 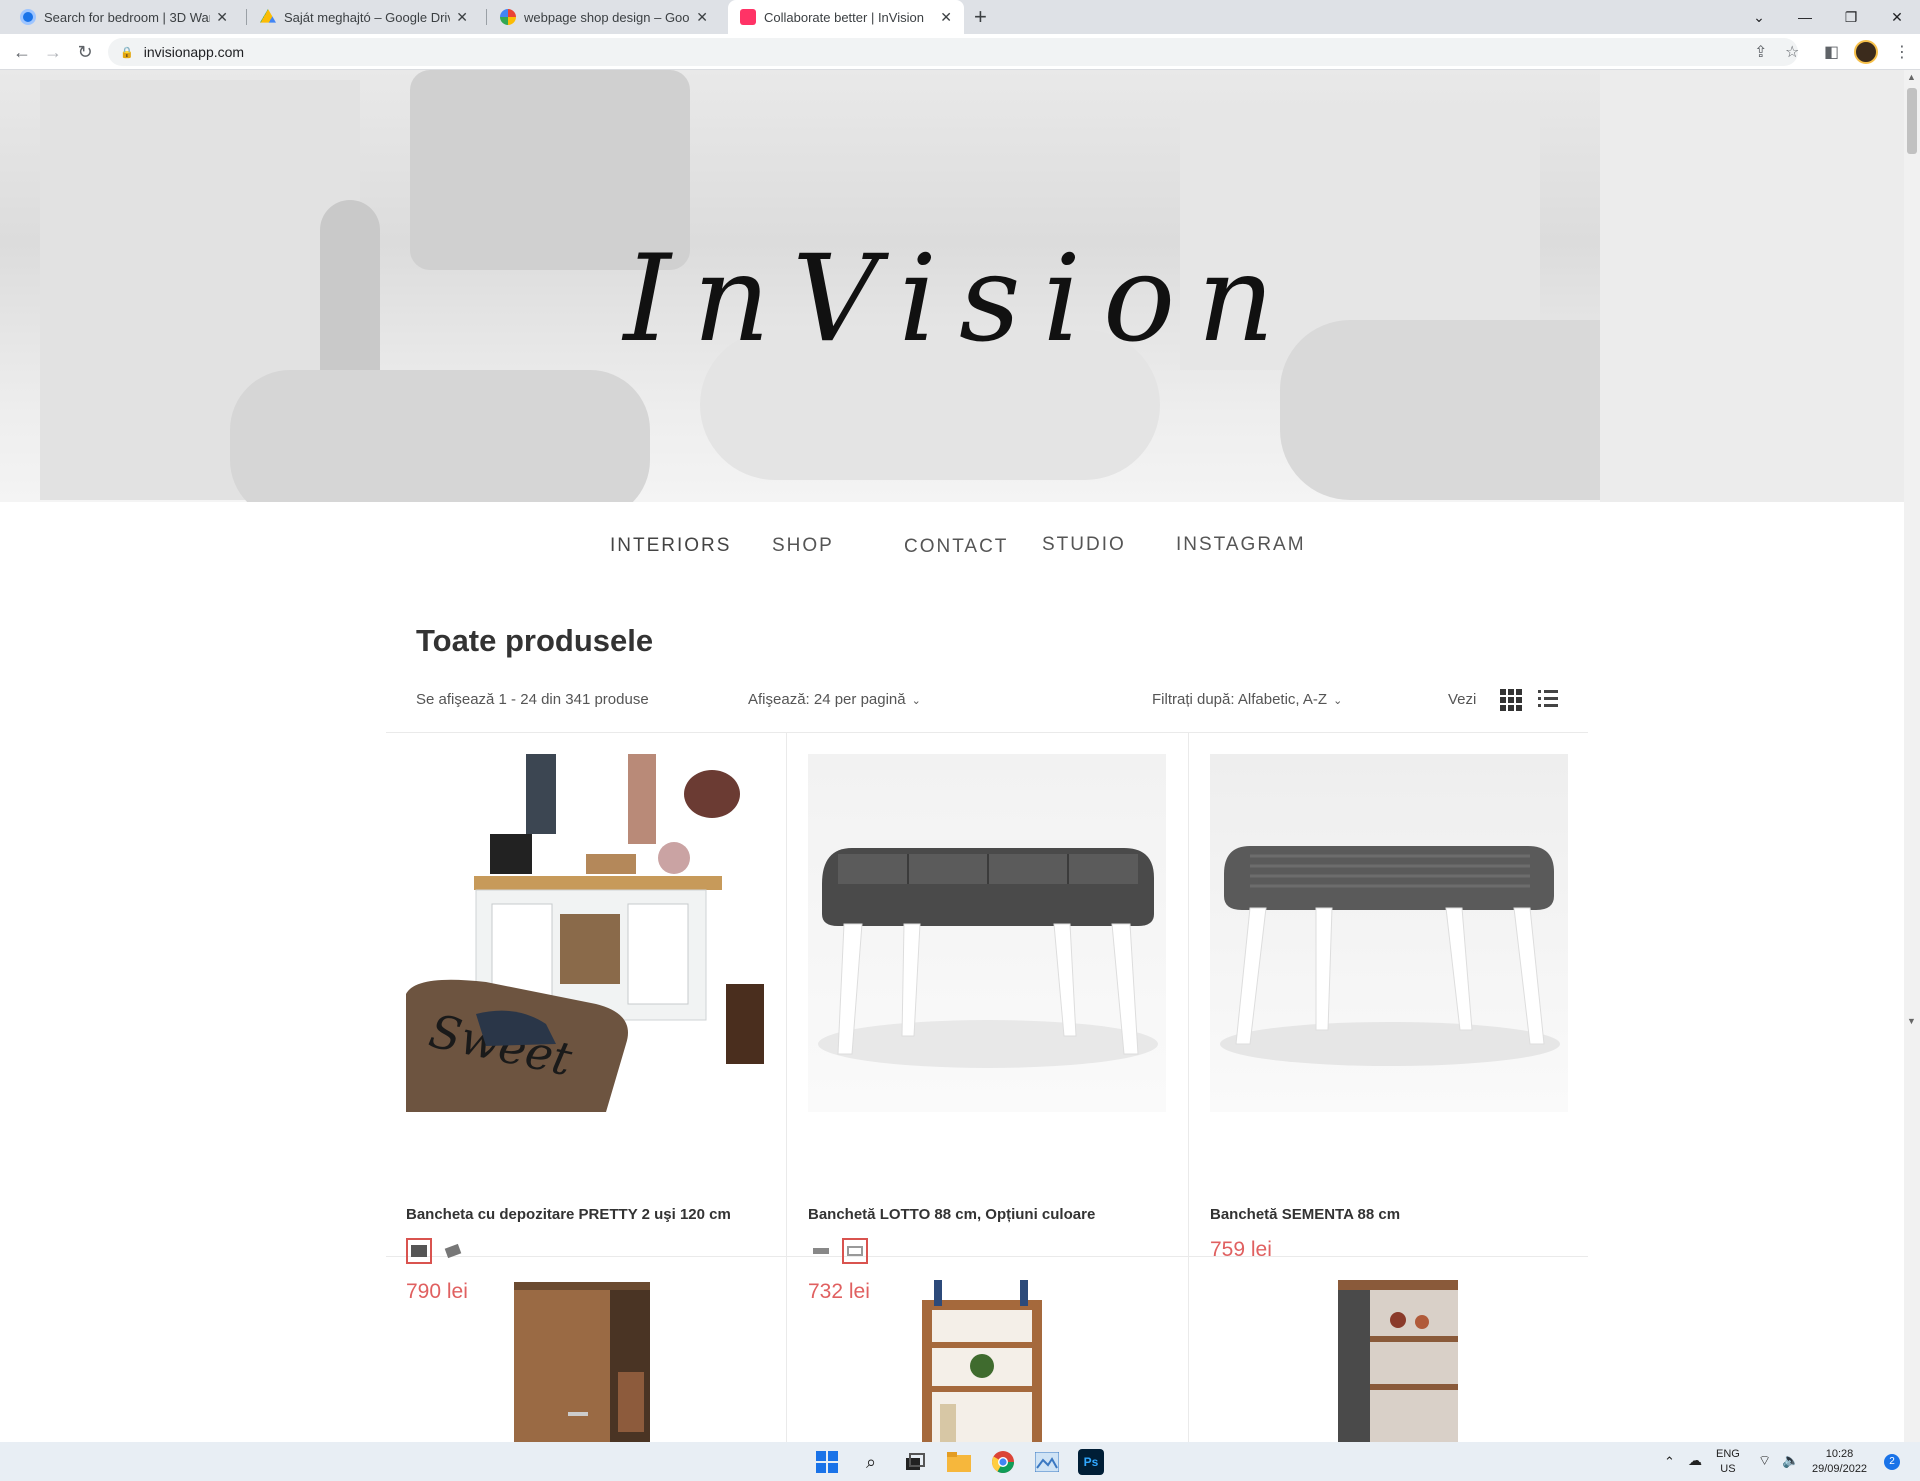 What do you see at coordinates (1669, 1461) in the screenshot?
I see `tray-chevron-icon: ⌃` at bounding box center [1669, 1461].